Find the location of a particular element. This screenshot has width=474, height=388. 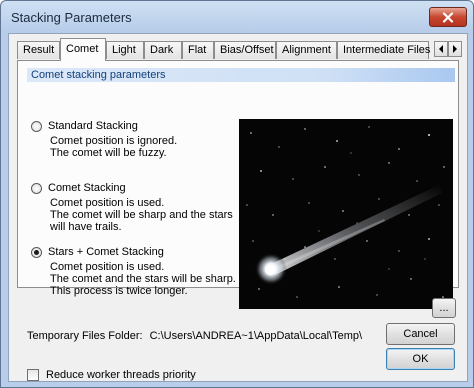

arrow-right-icon is located at coordinates (455, 49).